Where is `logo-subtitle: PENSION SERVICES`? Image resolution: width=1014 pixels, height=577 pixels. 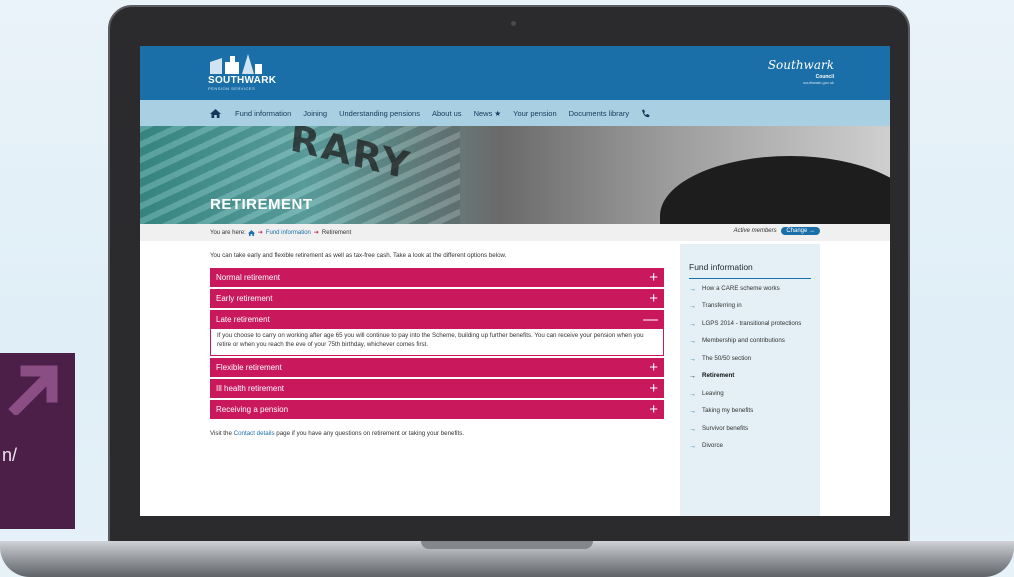
logo-subtitle: PENSION SERVICES is located at coordinates (232, 88).